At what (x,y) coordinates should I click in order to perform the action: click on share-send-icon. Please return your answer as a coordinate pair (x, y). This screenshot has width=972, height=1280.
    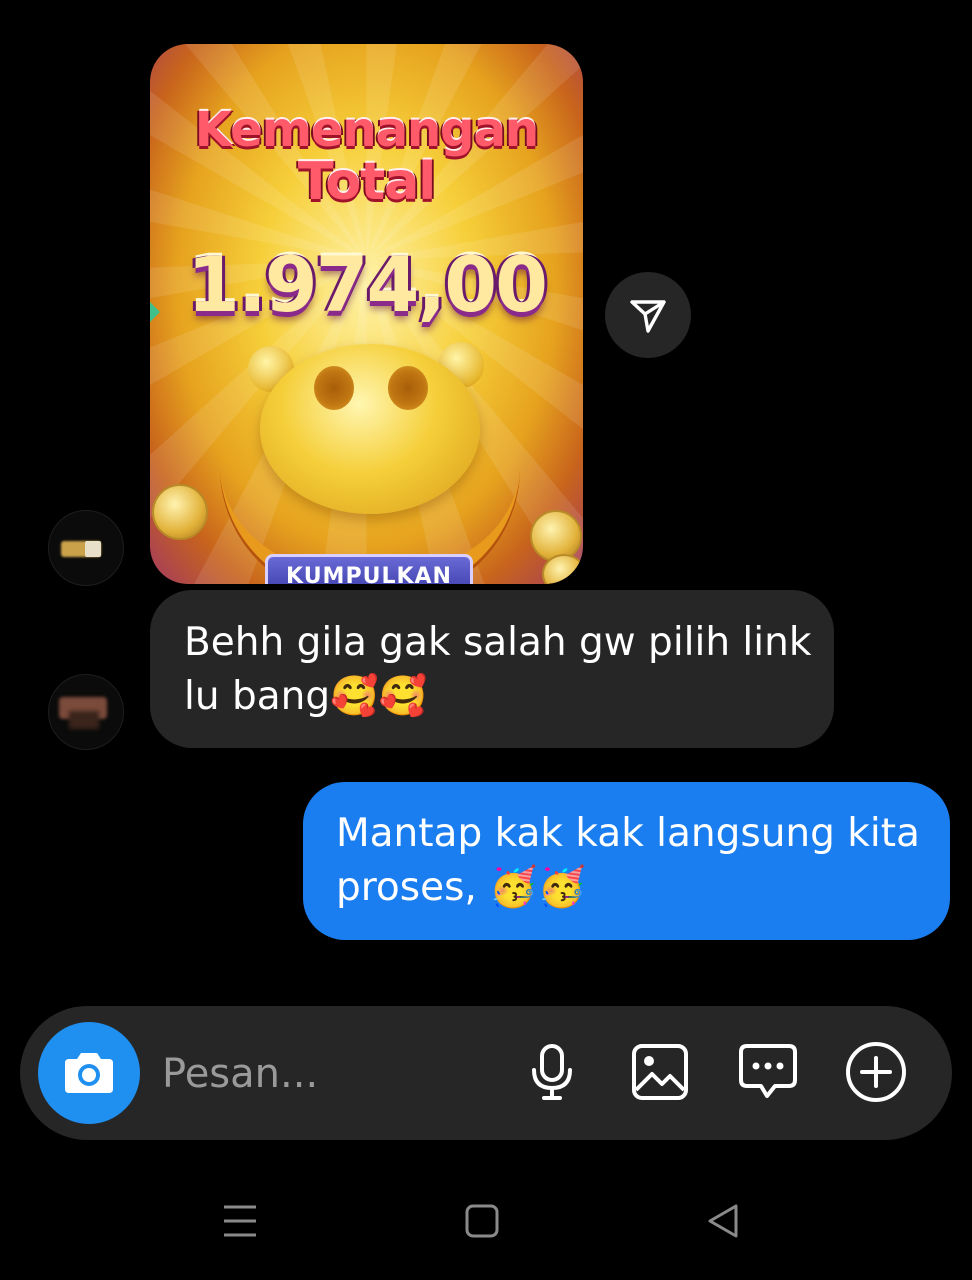
    Looking at the image, I should click on (648, 315).